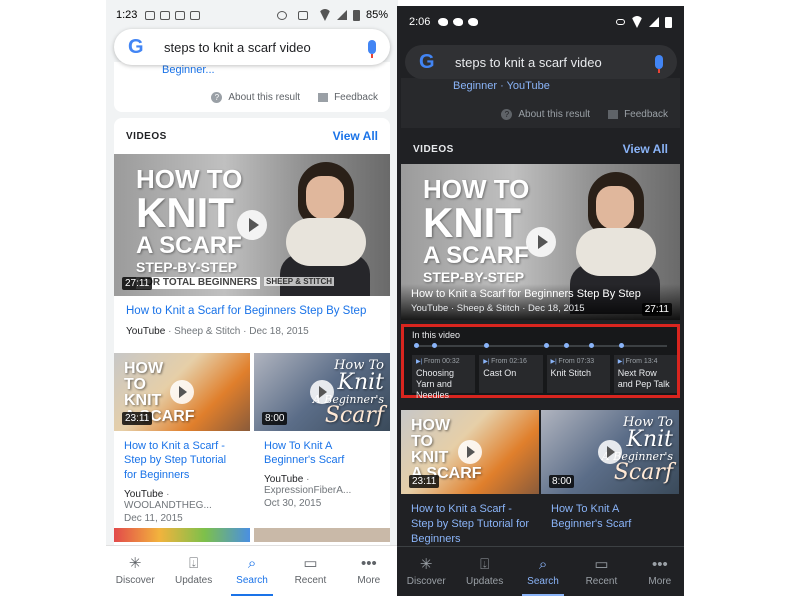 The image size is (788, 600). I want to click on photo-icon, so click(165, 15).